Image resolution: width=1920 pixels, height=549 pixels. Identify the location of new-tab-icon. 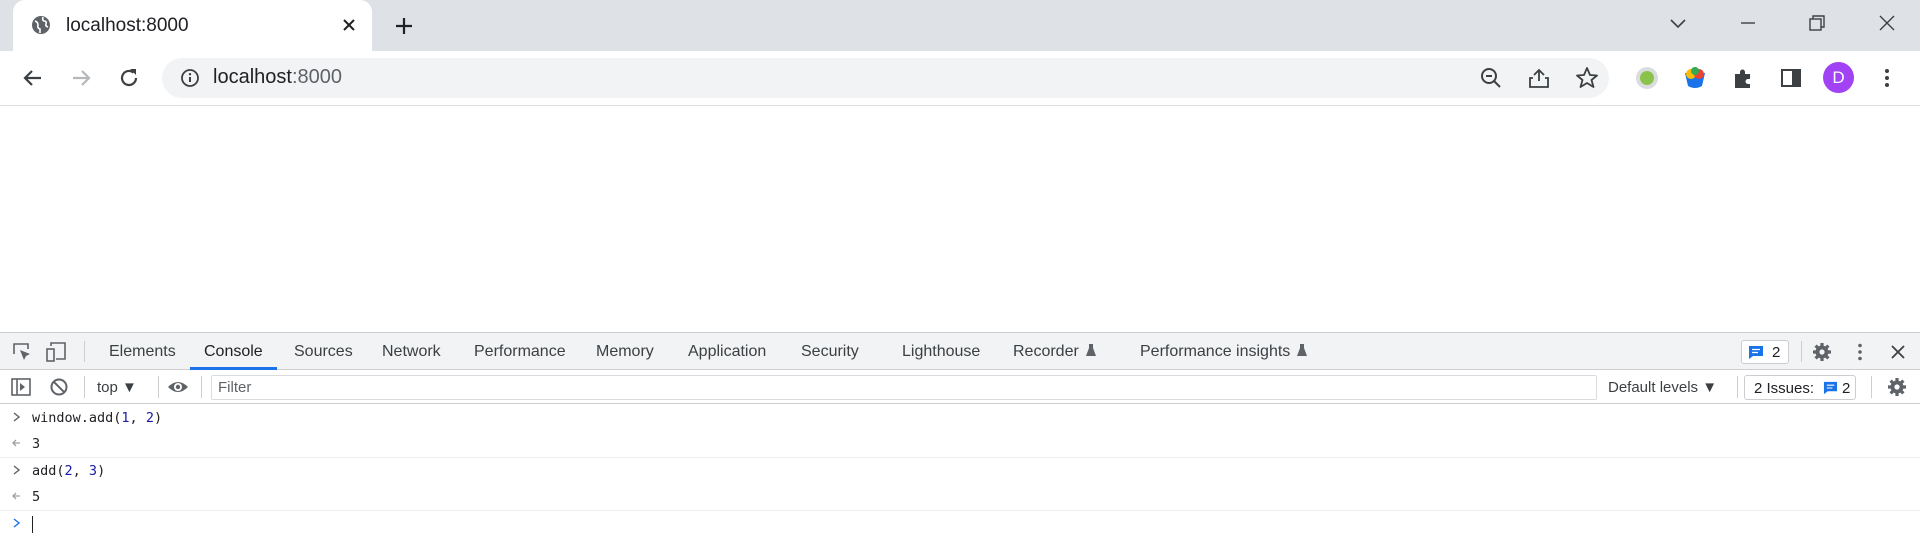
(404, 26).